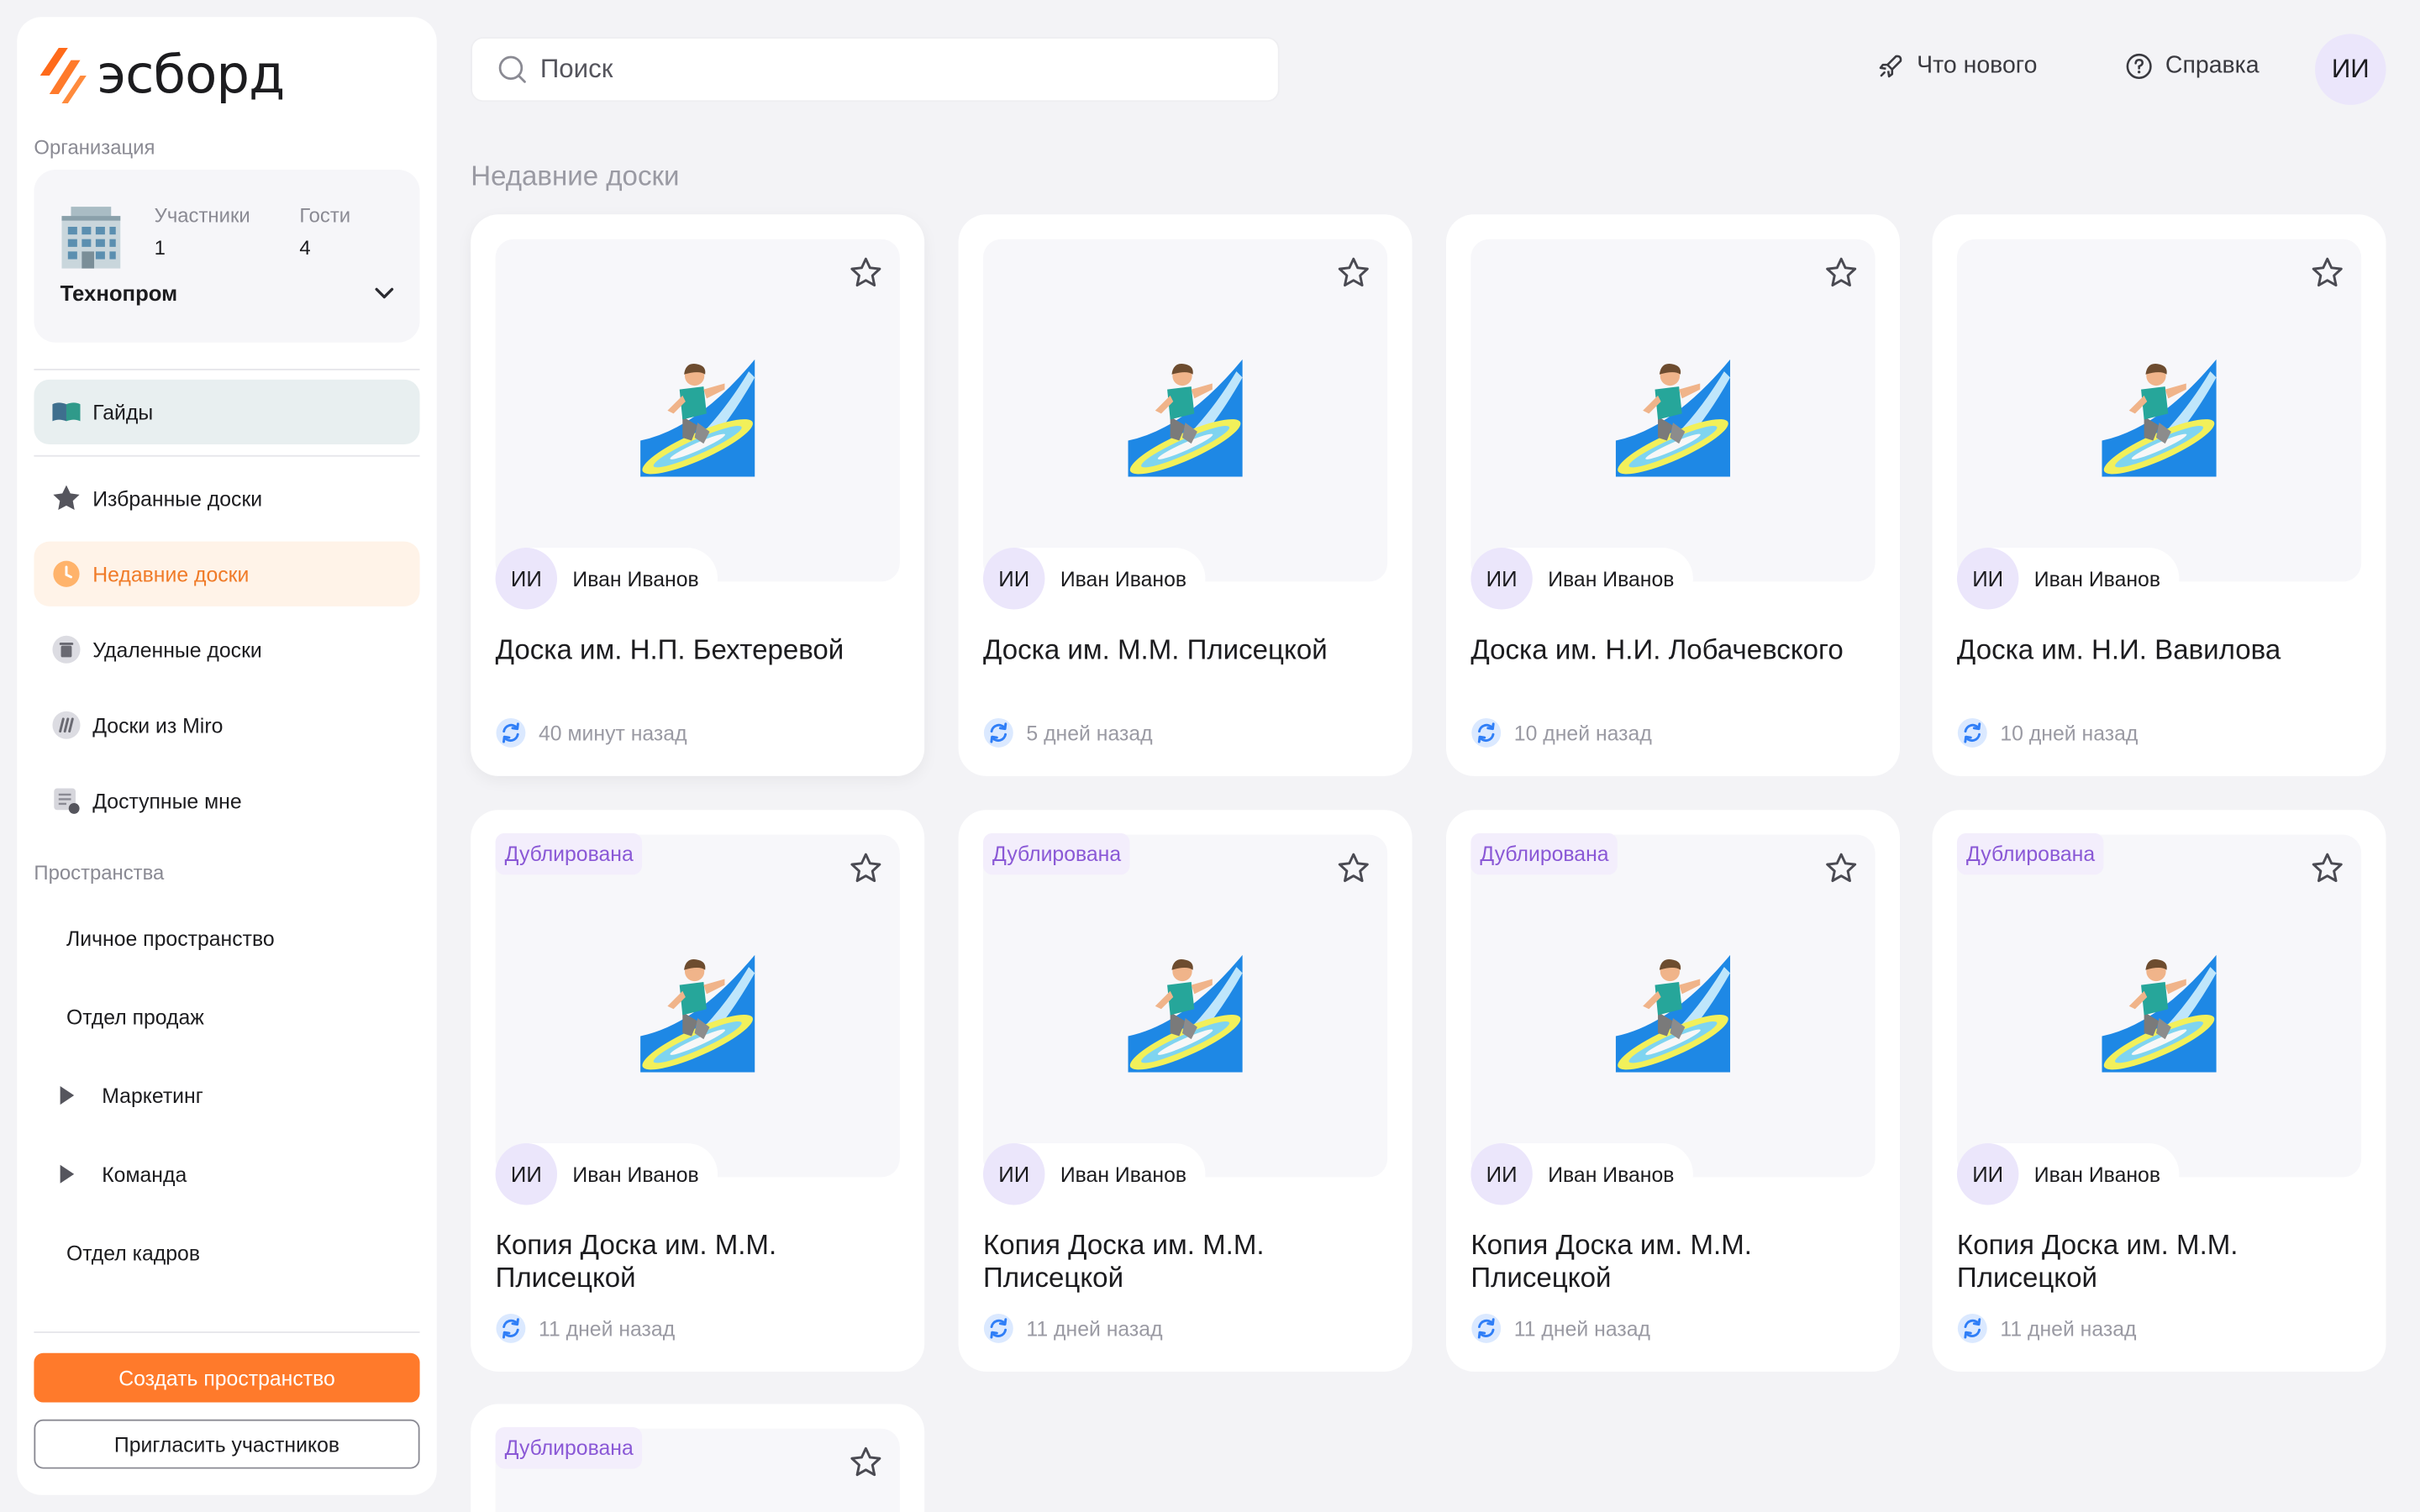 Image resolution: width=2420 pixels, height=1512 pixels. I want to click on page-title: Недавние доски, so click(575, 176).